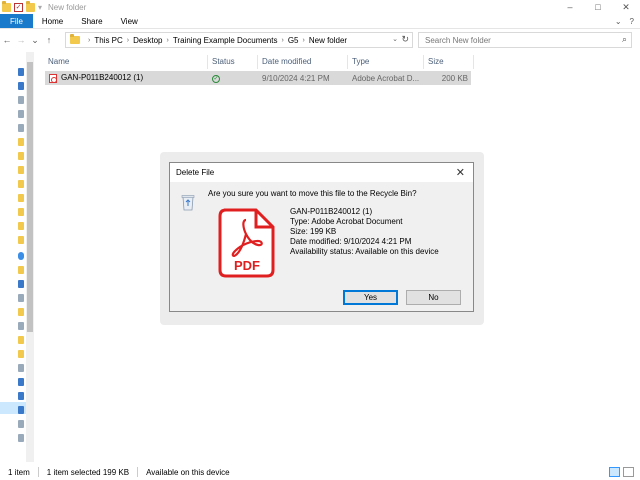 This screenshot has height=480, width=640. I want to click on address-dropdown-icon: ⌄, so click(395, 39).